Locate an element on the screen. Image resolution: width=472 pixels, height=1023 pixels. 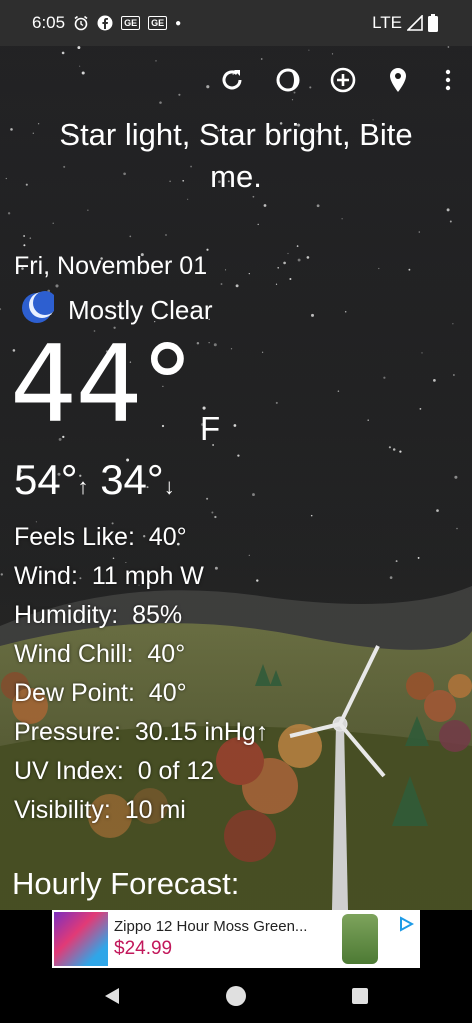
low-arrow-icon: ↓ is located at coordinates (169, 486).